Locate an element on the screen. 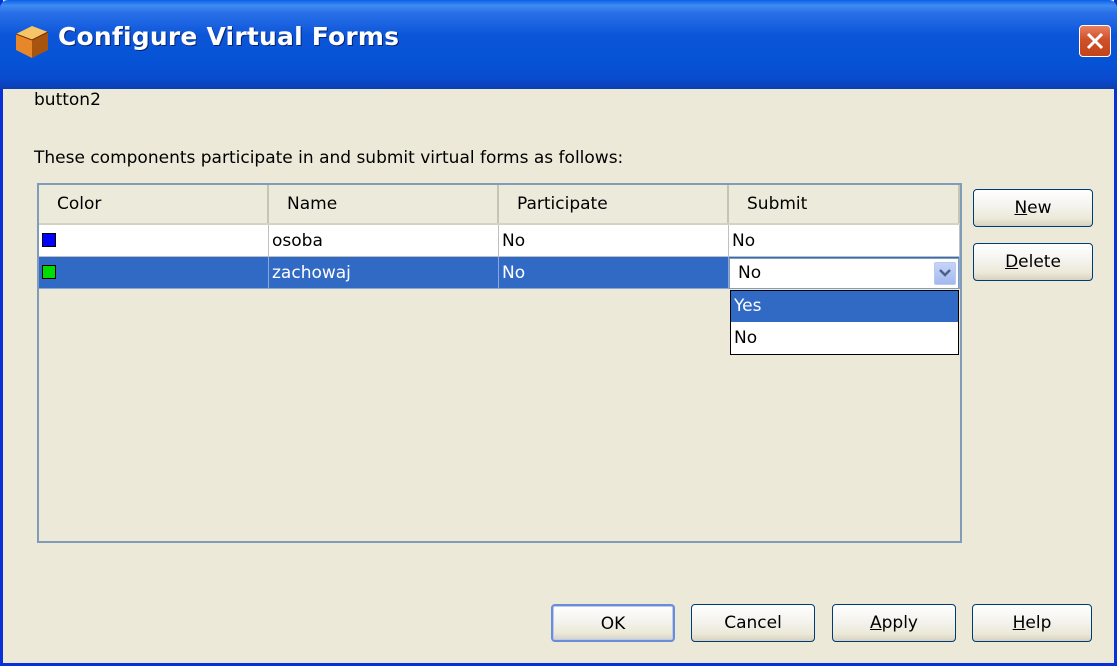 This screenshot has height=666, width=1117. column-header-color: Color is located at coordinates (154, 204).